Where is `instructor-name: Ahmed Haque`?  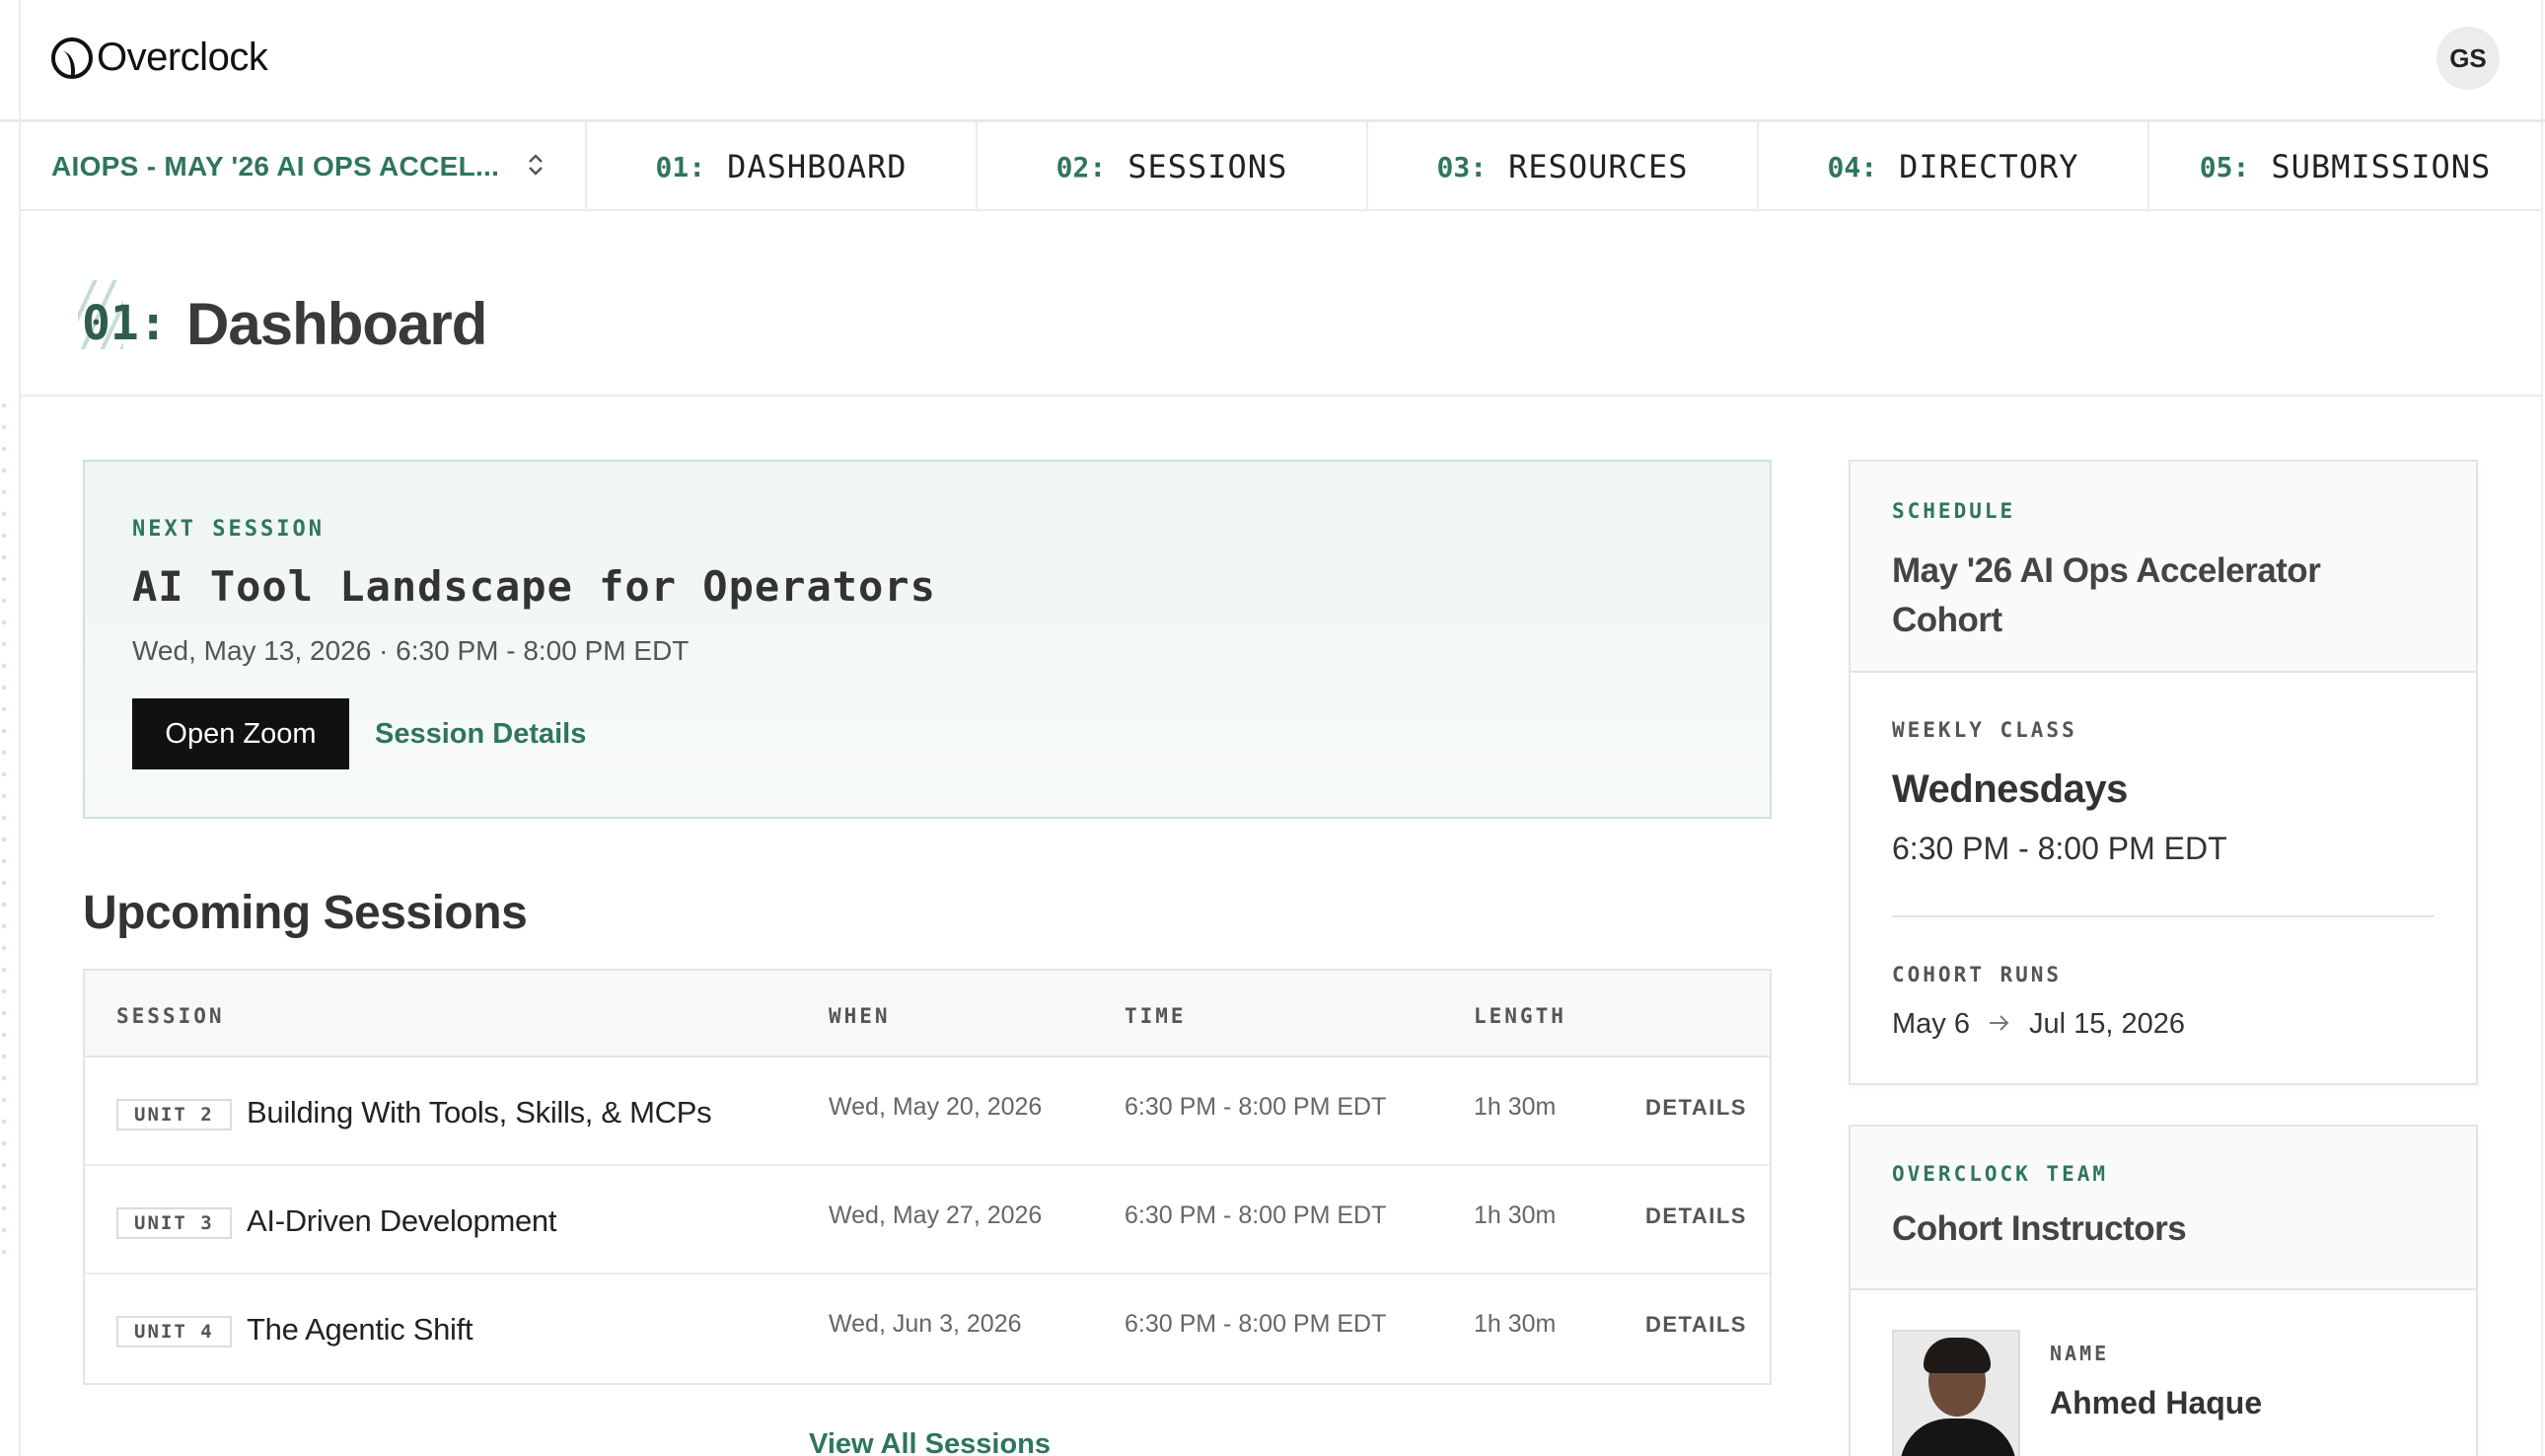
instructor-name: Ahmed Haque is located at coordinates (2156, 1402).